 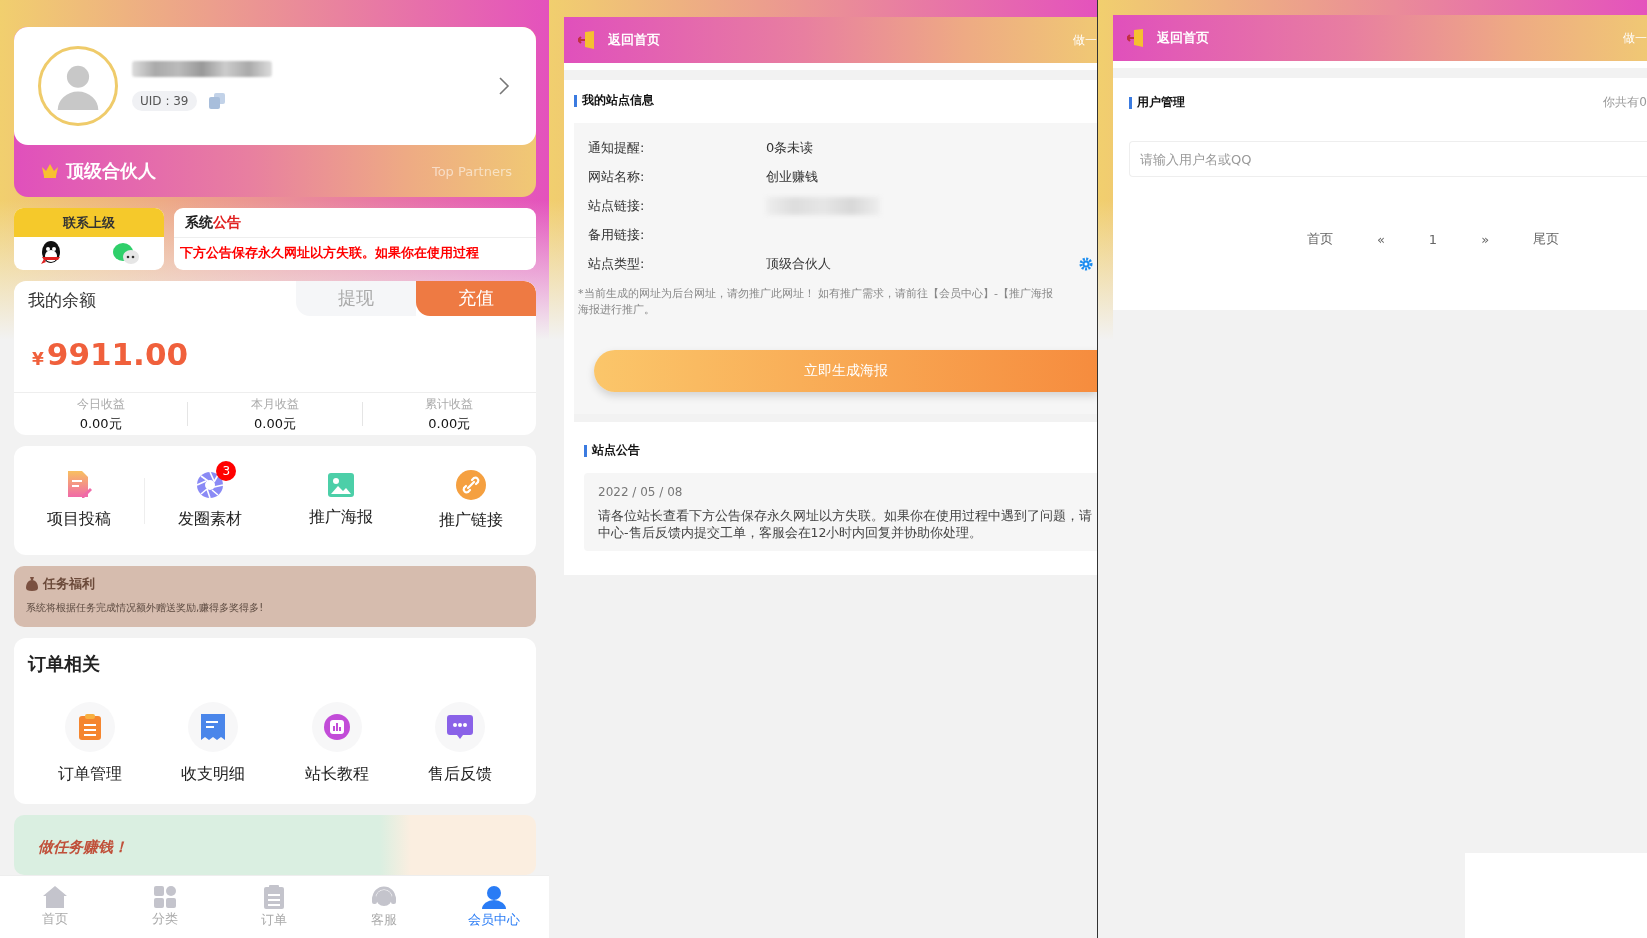 What do you see at coordinates (792, 176) in the screenshot?
I see `info-value: 创业赚钱` at bounding box center [792, 176].